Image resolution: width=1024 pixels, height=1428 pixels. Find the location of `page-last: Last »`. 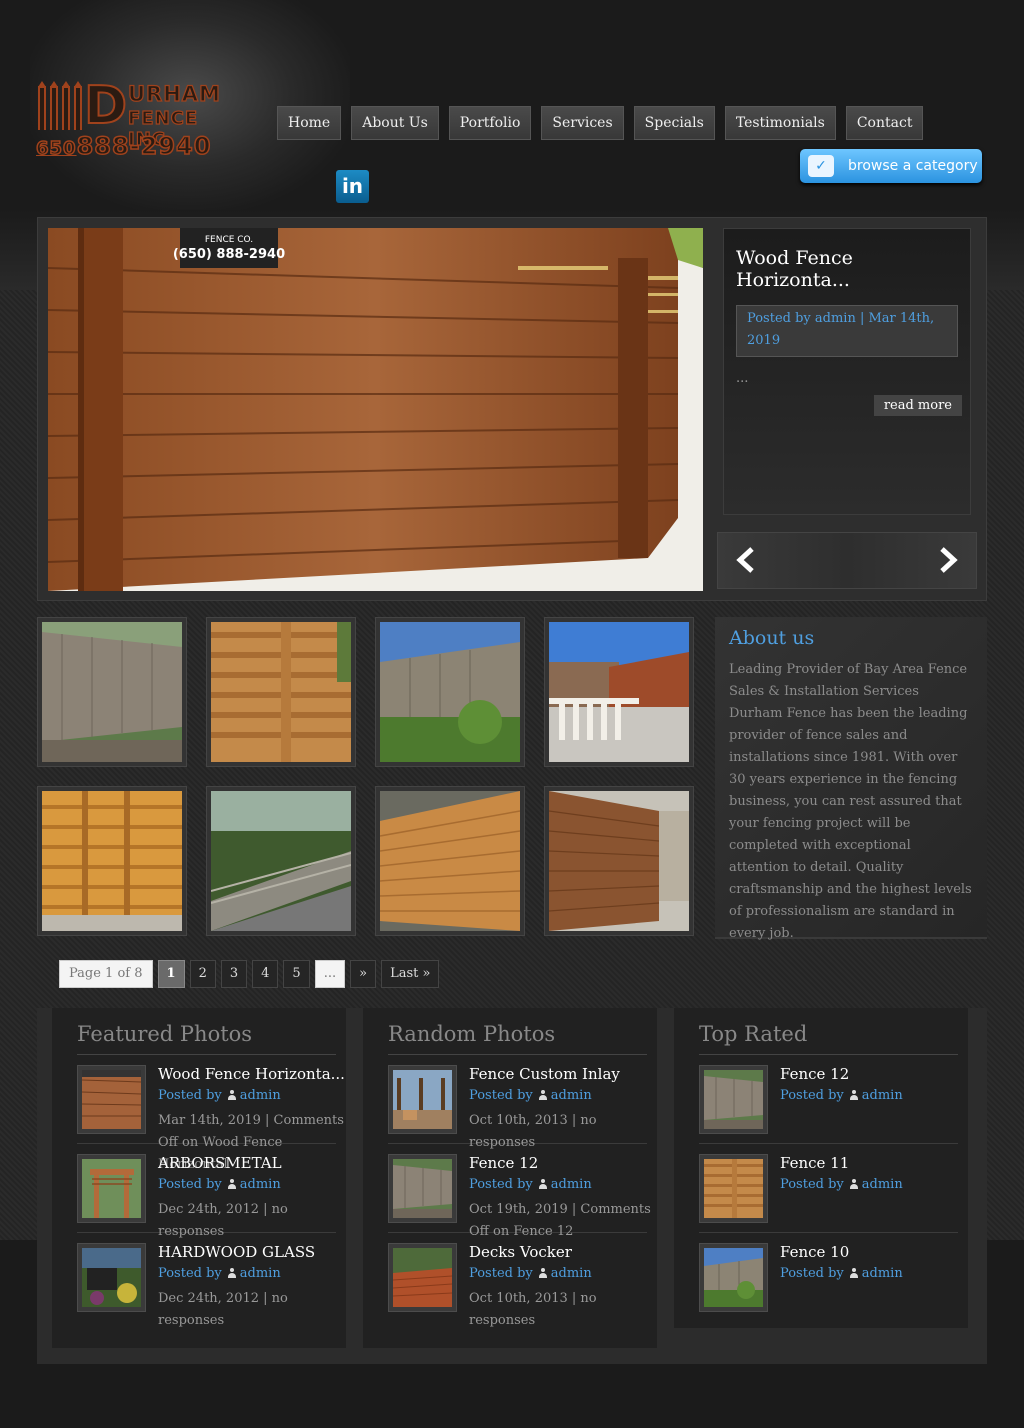

page-last: Last » is located at coordinates (410, 974).